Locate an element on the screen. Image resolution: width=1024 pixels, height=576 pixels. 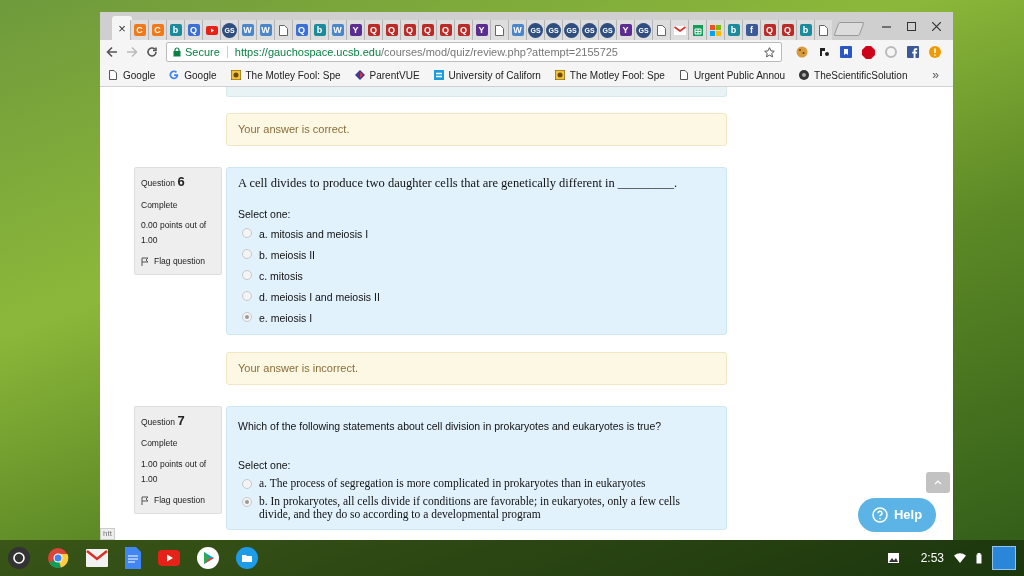
feedback-text: Your answer is correct. is located at coordinates (476, 129).